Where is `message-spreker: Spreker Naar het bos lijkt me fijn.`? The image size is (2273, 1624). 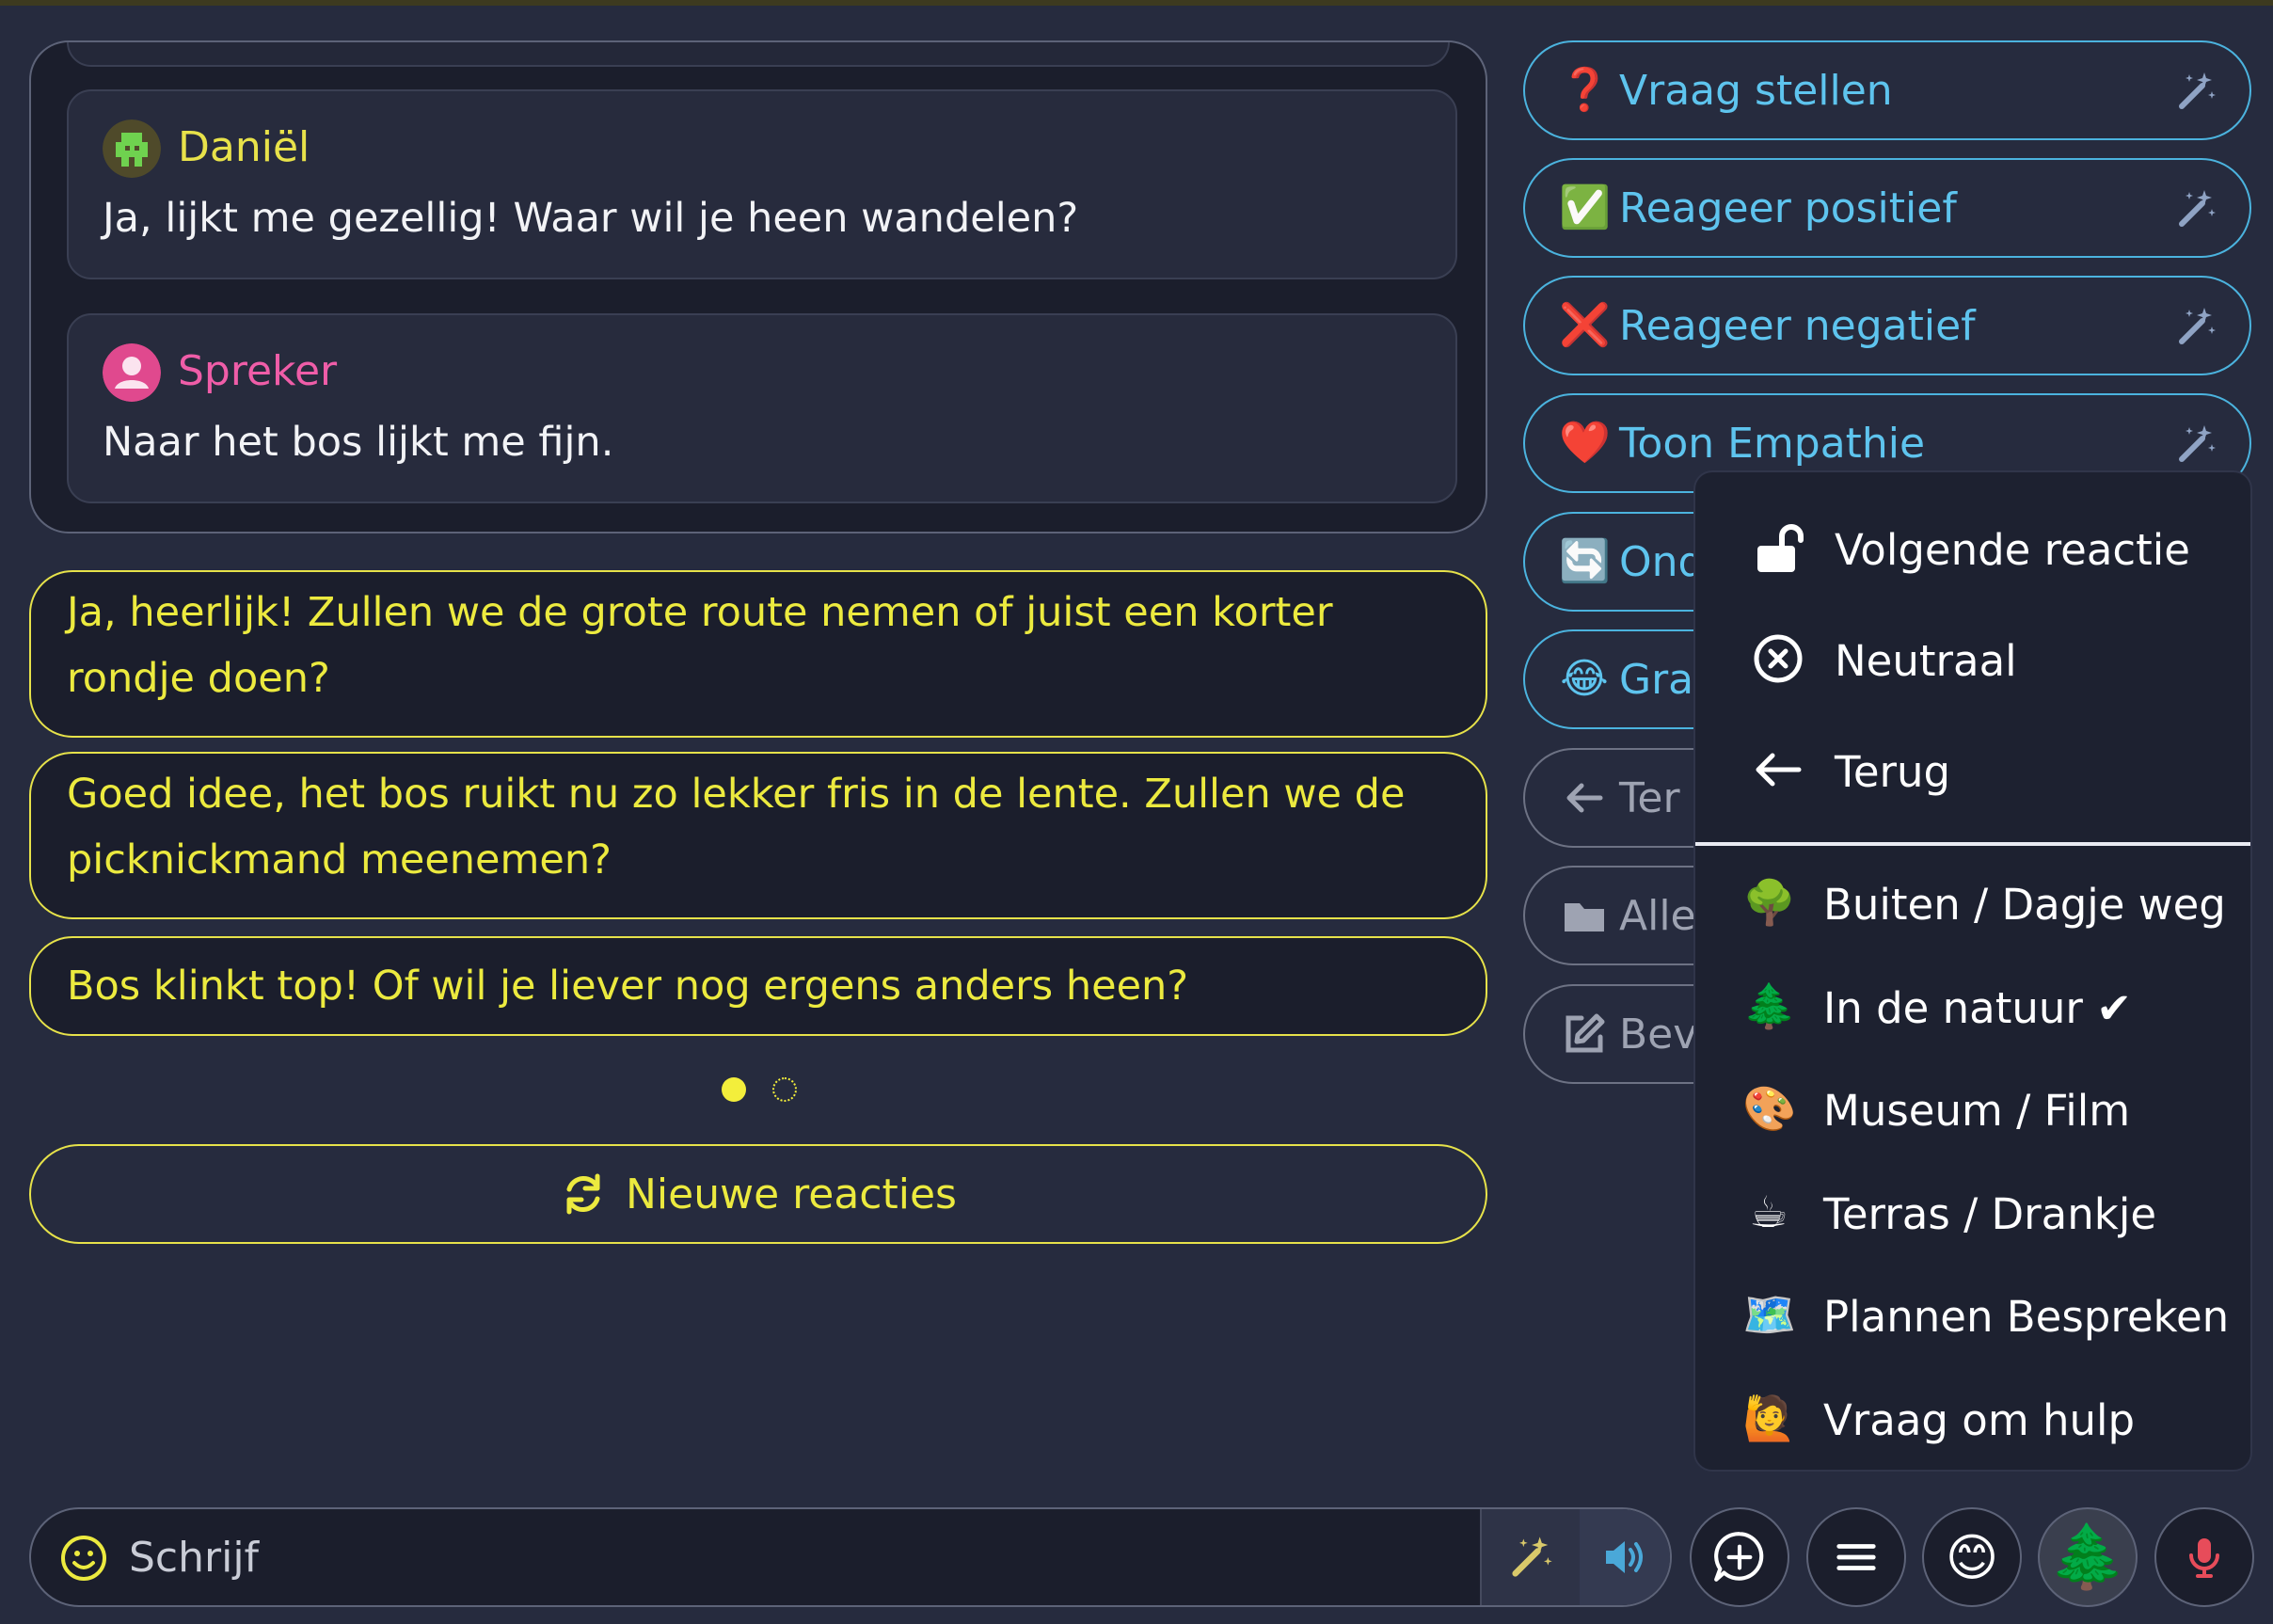
message-spreker: Spreker Naar het bos lijkt me fijn. is located at coordinates (762, 408).